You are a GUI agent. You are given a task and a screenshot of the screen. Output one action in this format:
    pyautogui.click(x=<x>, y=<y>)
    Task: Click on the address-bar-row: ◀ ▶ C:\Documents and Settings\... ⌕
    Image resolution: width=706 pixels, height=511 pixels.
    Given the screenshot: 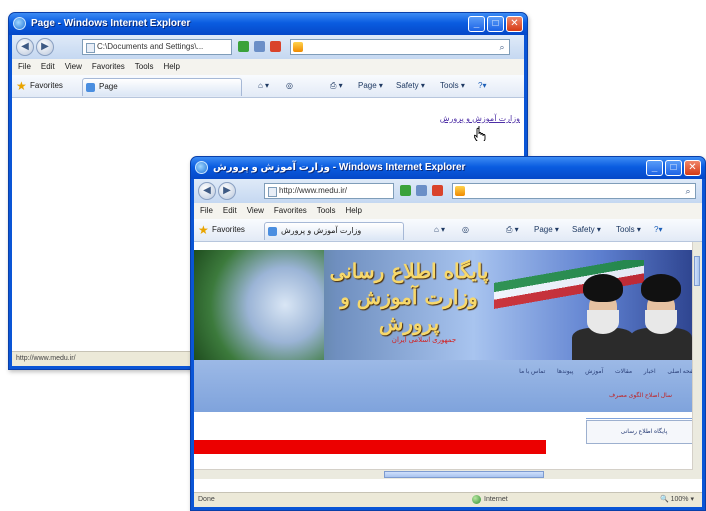 What is the action you would take?
    pyautogui.click(x=268, y=47)
    